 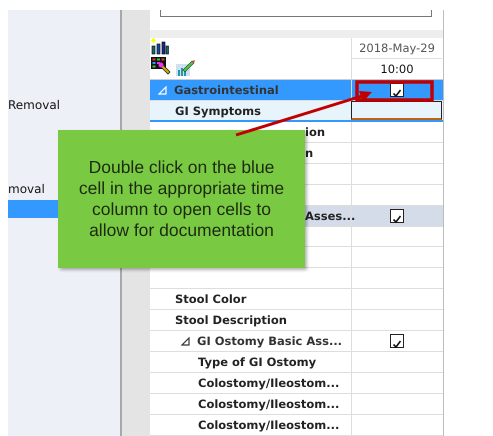 What do you see at coordinates (210, 299) in the screenshot?
I see `row-label: Stool Color` at bounding box center [210, 299].